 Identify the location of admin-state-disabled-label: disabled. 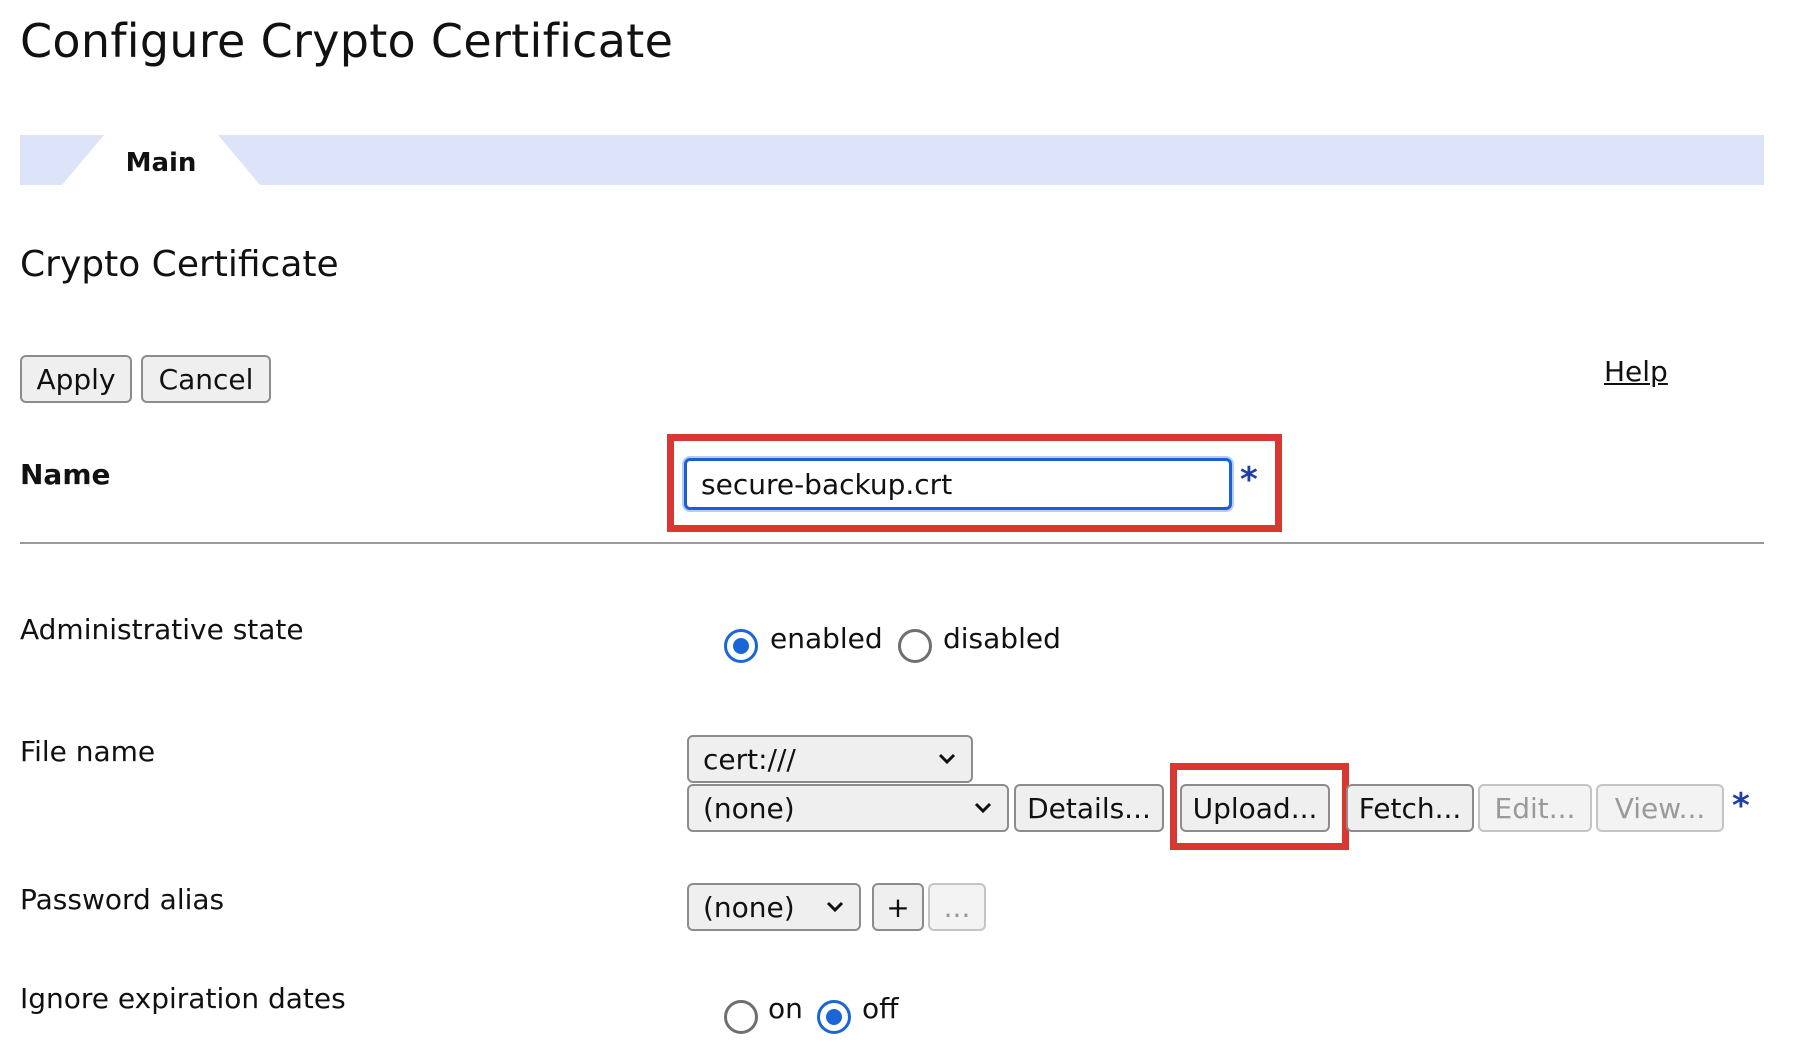
(1002, 638).